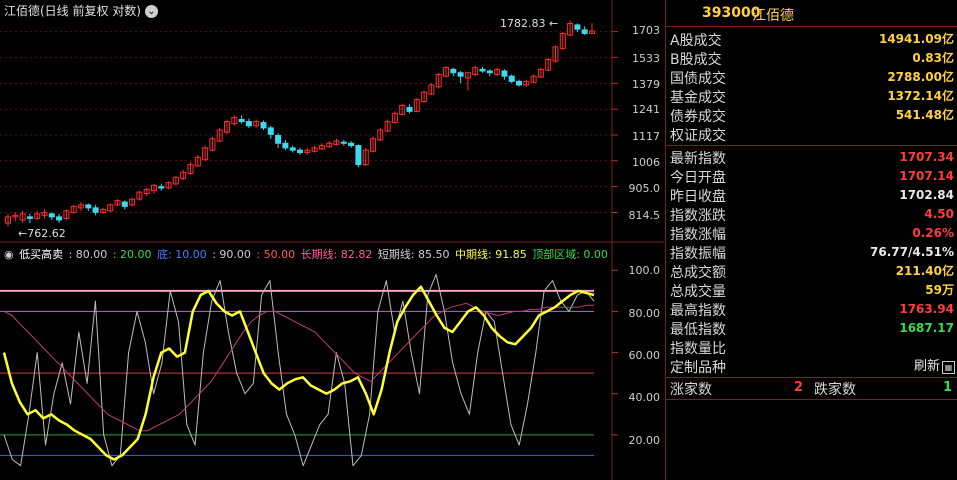  What do you see at coordinates (646, 109) in the screenshot?
I see `price-tick: 1241` at bounding box center [646, 109].